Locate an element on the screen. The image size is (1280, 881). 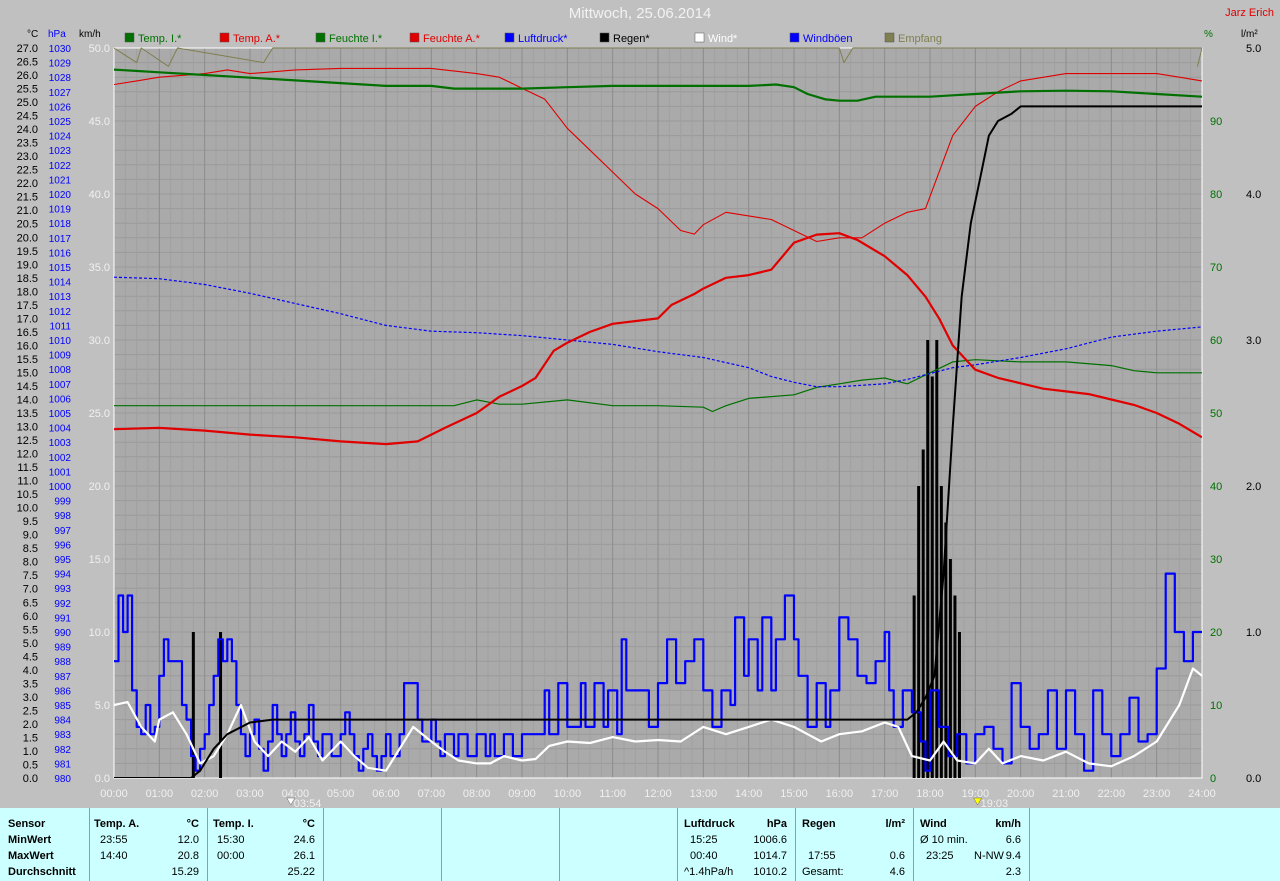
pressure-tick-label: 995 is located at coordinates (62, 560).